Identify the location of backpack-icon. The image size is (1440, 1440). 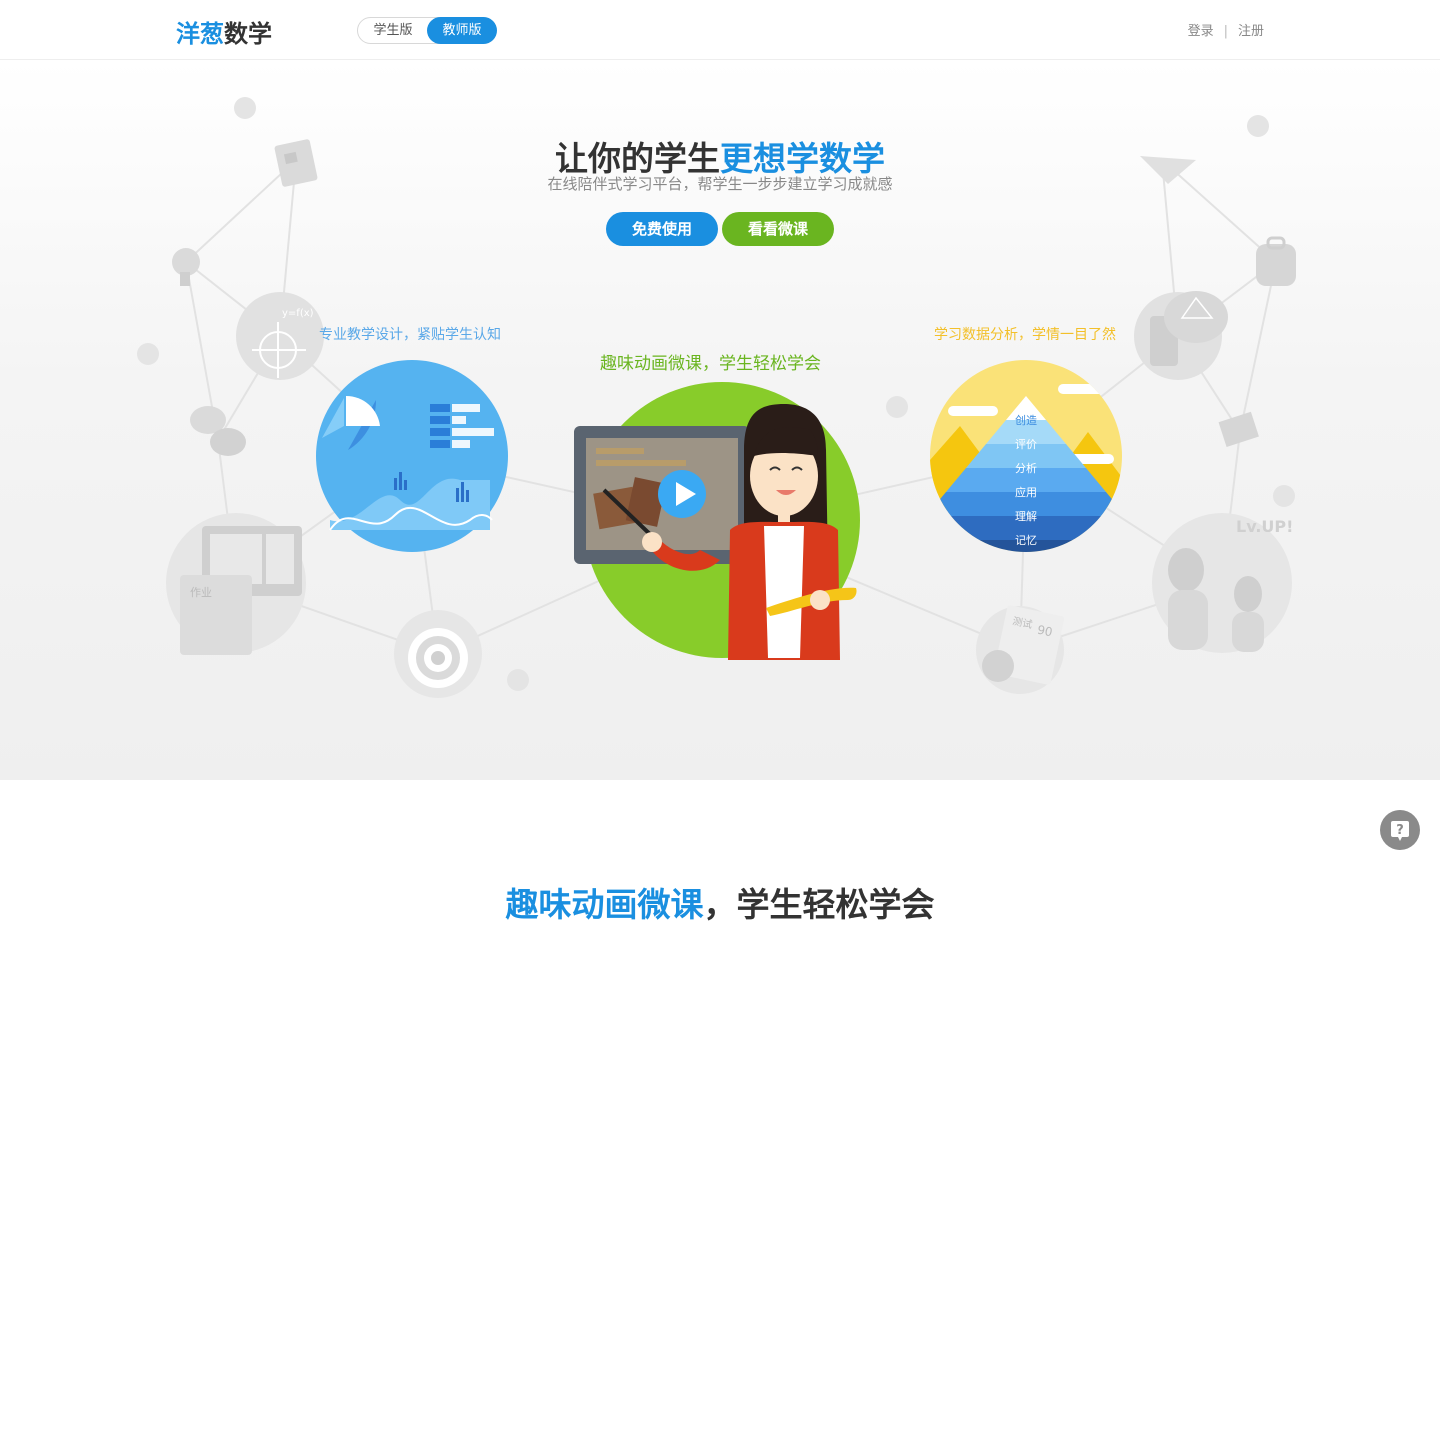
(1276, 261).